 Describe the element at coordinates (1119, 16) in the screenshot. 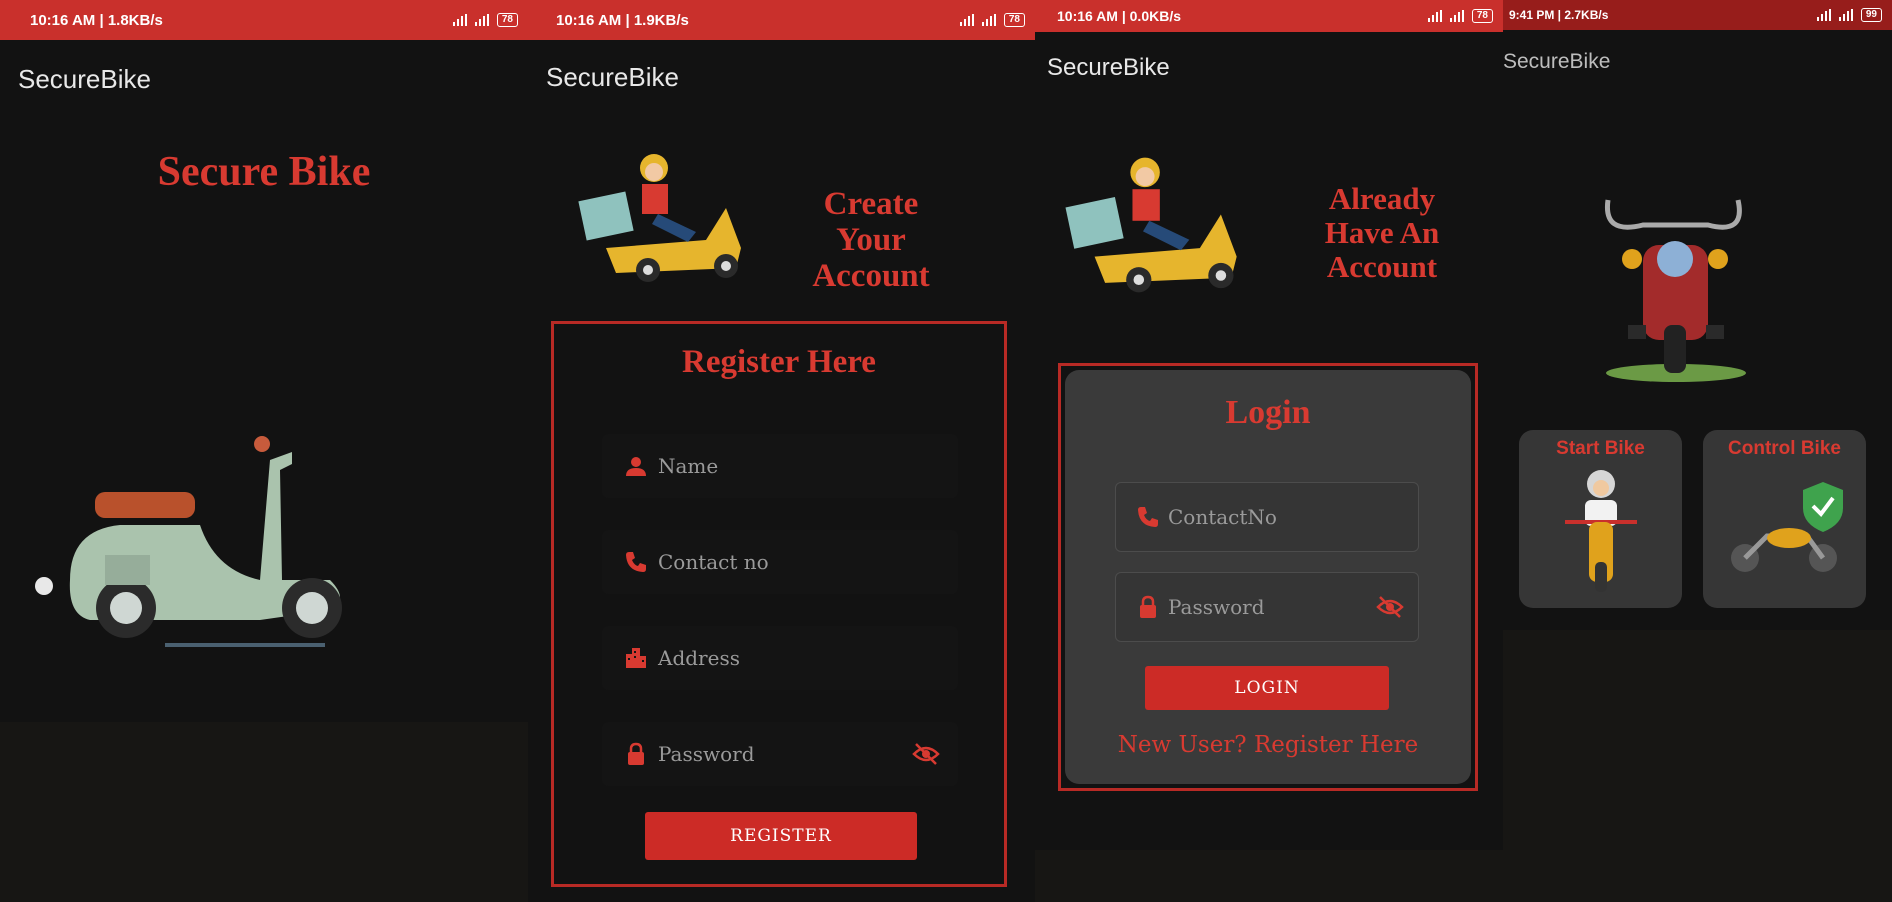

I see `status-time: 10:16 AM | 0.0KB/s` at that location.